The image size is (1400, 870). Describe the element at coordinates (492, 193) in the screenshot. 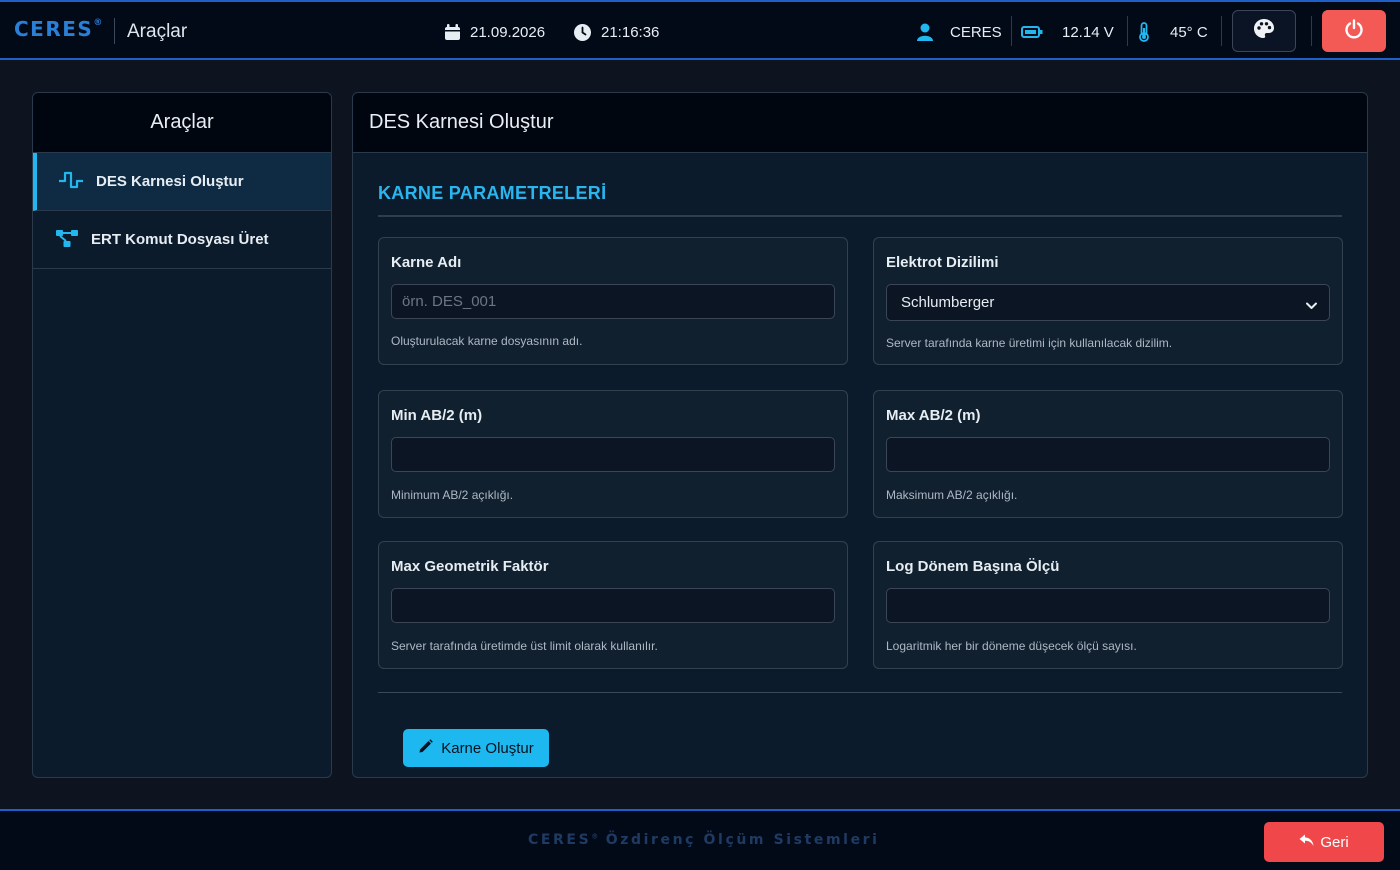

I see `section-heading: KARNE PARAMETRELERİ` at that location.